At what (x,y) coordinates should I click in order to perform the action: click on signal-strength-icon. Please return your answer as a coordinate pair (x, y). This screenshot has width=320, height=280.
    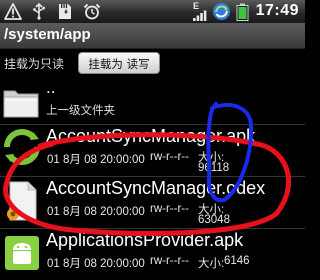
    Looking at the image, I should click on (200, 15).